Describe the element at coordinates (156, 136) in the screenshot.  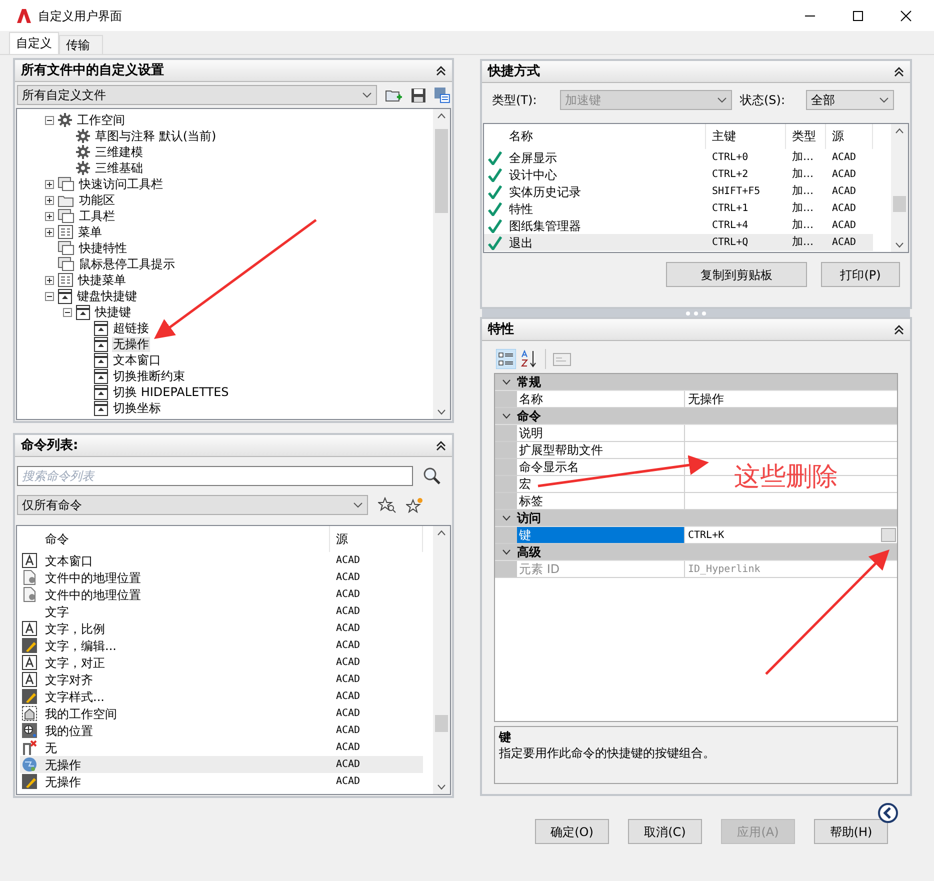
I see `tree-item: 草图与注释 默认(当前)` at that location.